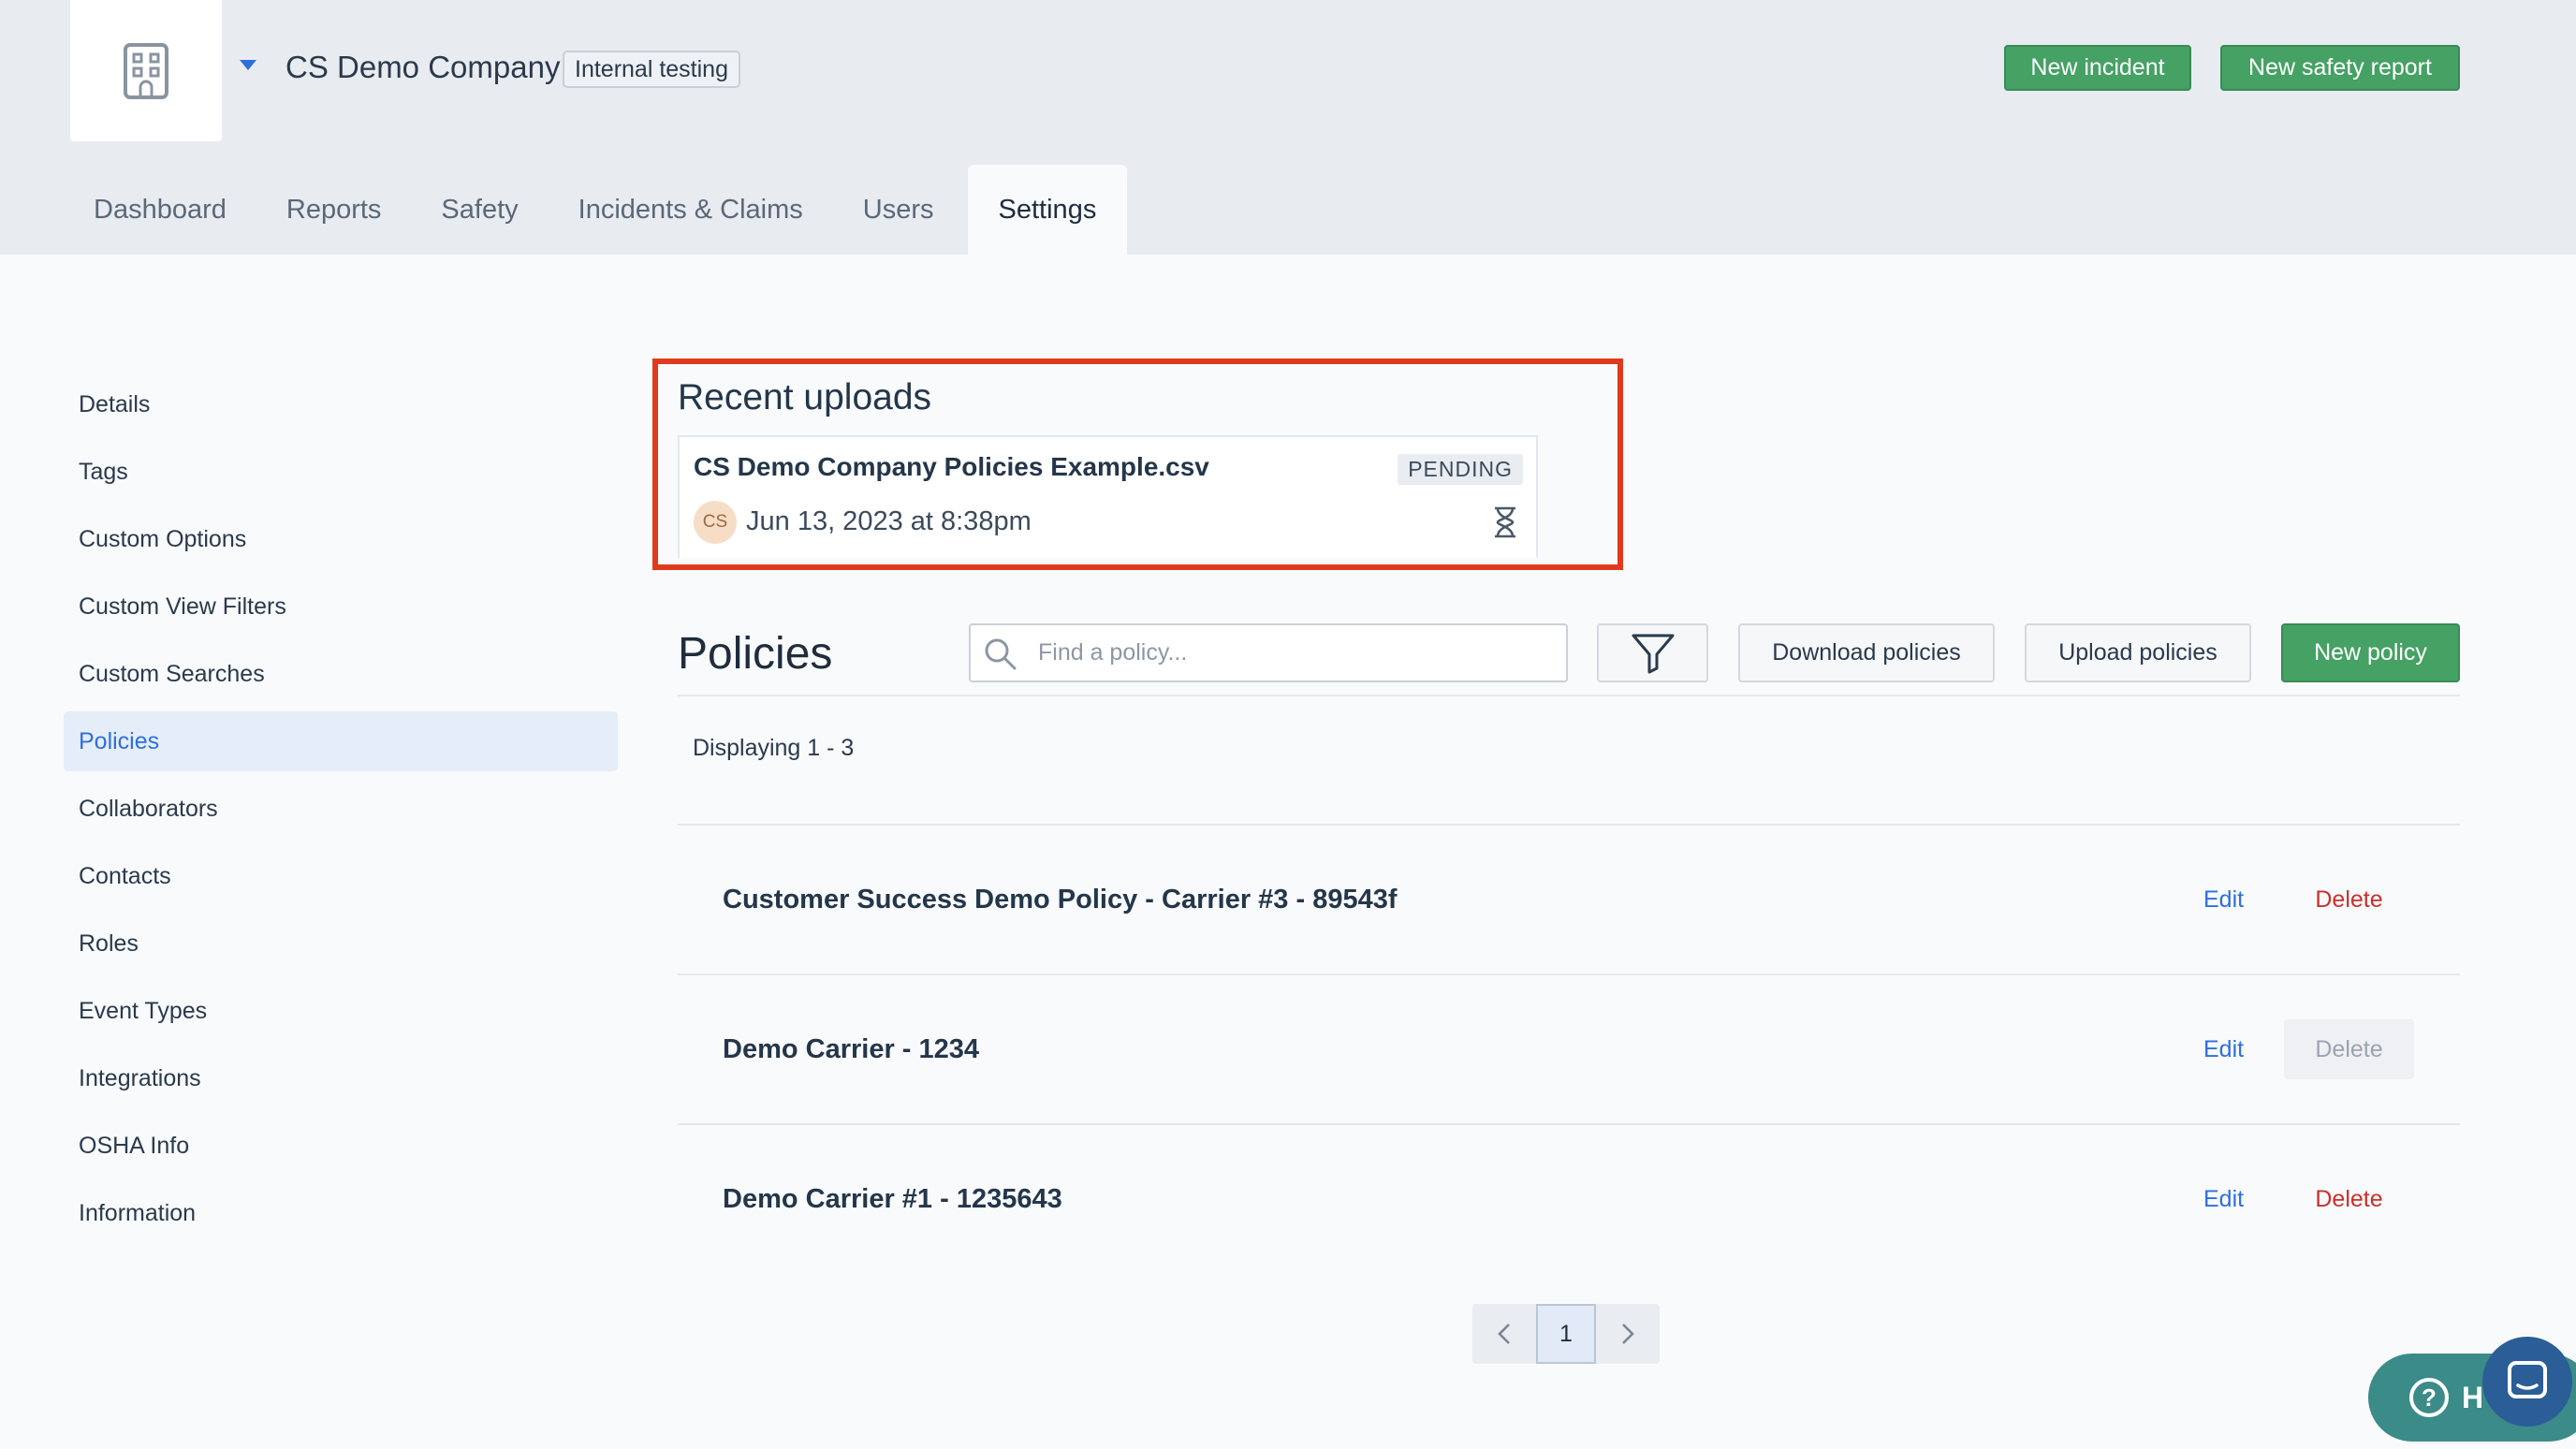 This screenshot has width=2576, height=1449. What do you see at coordinates (690, 210) in the screenshot?
I see `tab-incidents-claims: Incidents & Claims` at bounding box center [690, 210].